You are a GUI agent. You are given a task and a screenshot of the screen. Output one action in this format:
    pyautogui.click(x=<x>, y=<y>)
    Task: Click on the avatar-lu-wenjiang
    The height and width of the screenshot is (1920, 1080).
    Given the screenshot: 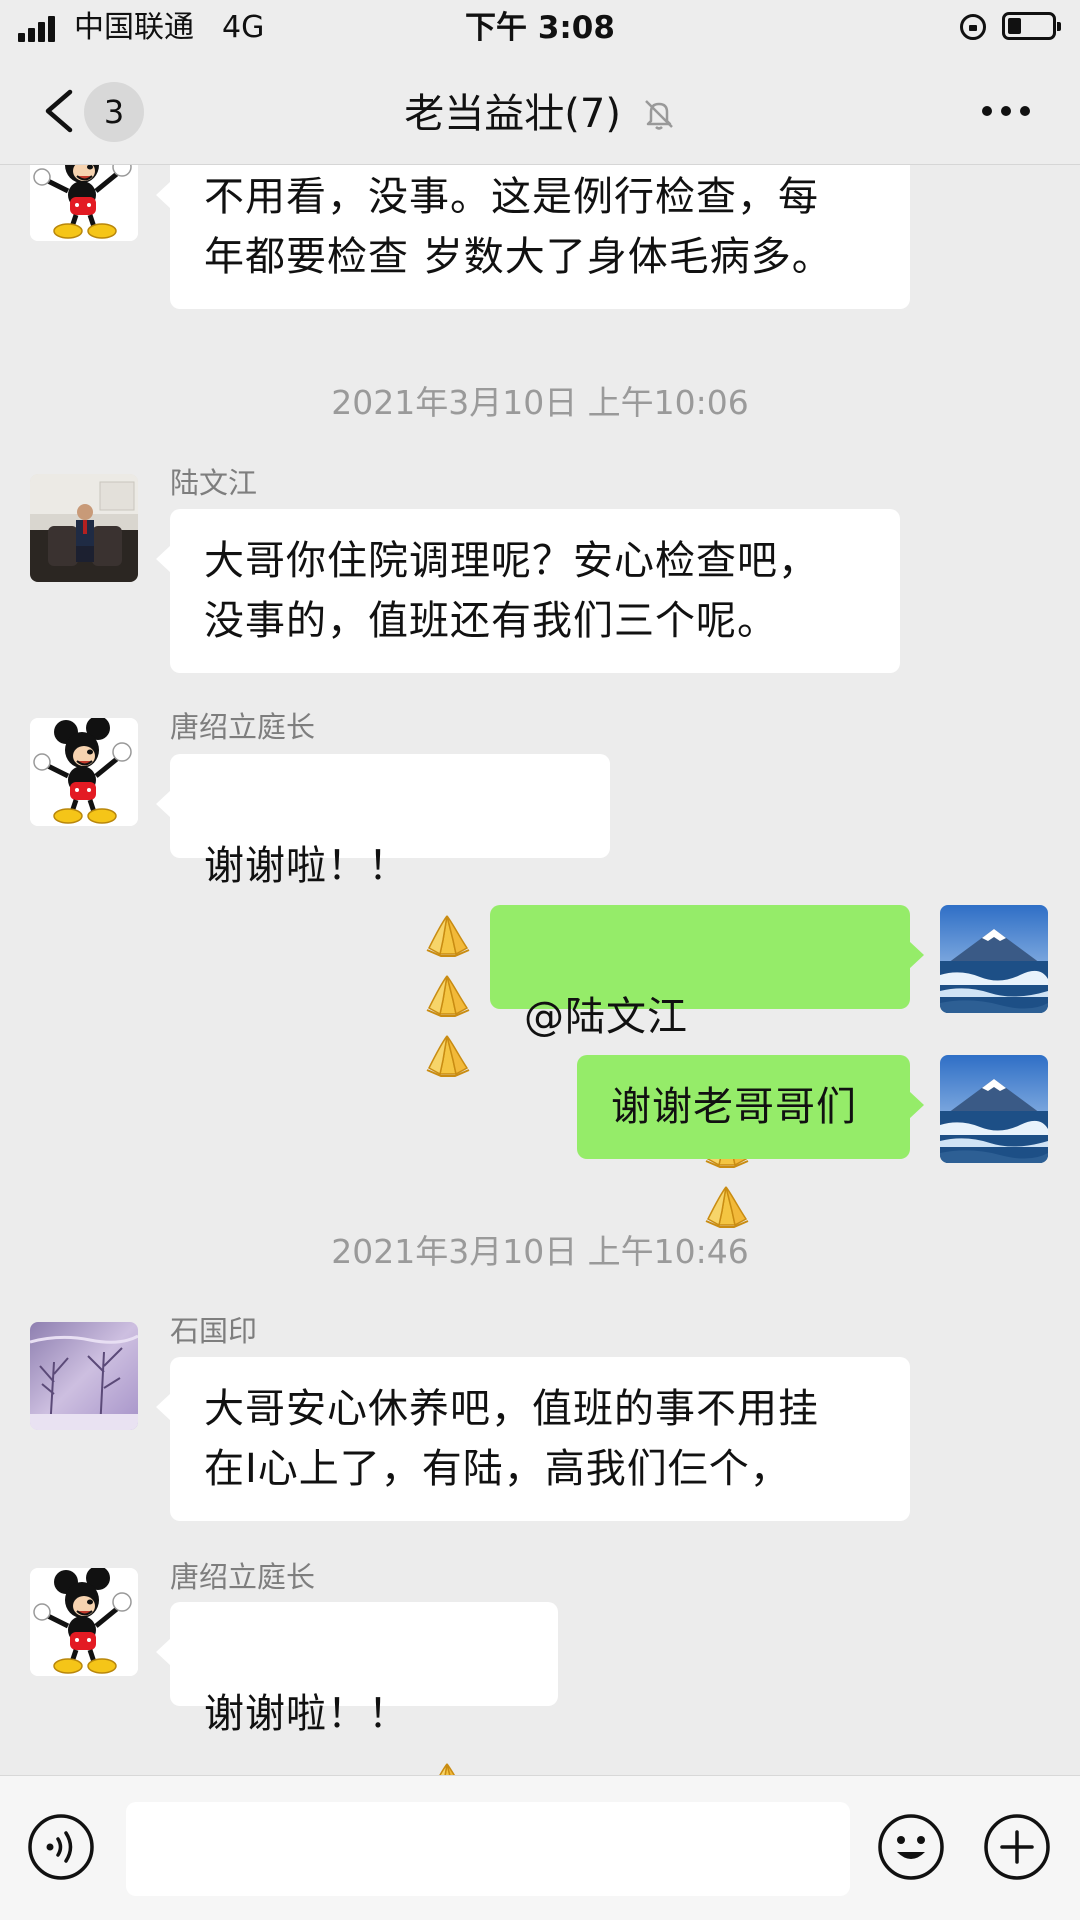 What is the action you would take?
    pyautogui.click(x=84, y=528)
    